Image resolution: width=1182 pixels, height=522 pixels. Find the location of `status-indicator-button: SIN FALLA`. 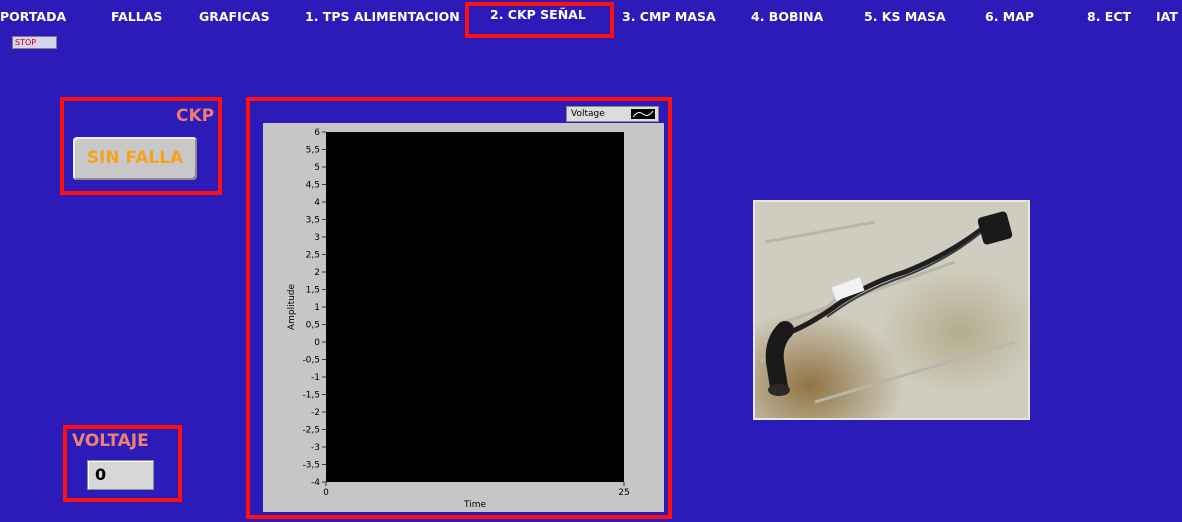

status-indicator-button: SIN FALLA is located at coordinates (135, 158).